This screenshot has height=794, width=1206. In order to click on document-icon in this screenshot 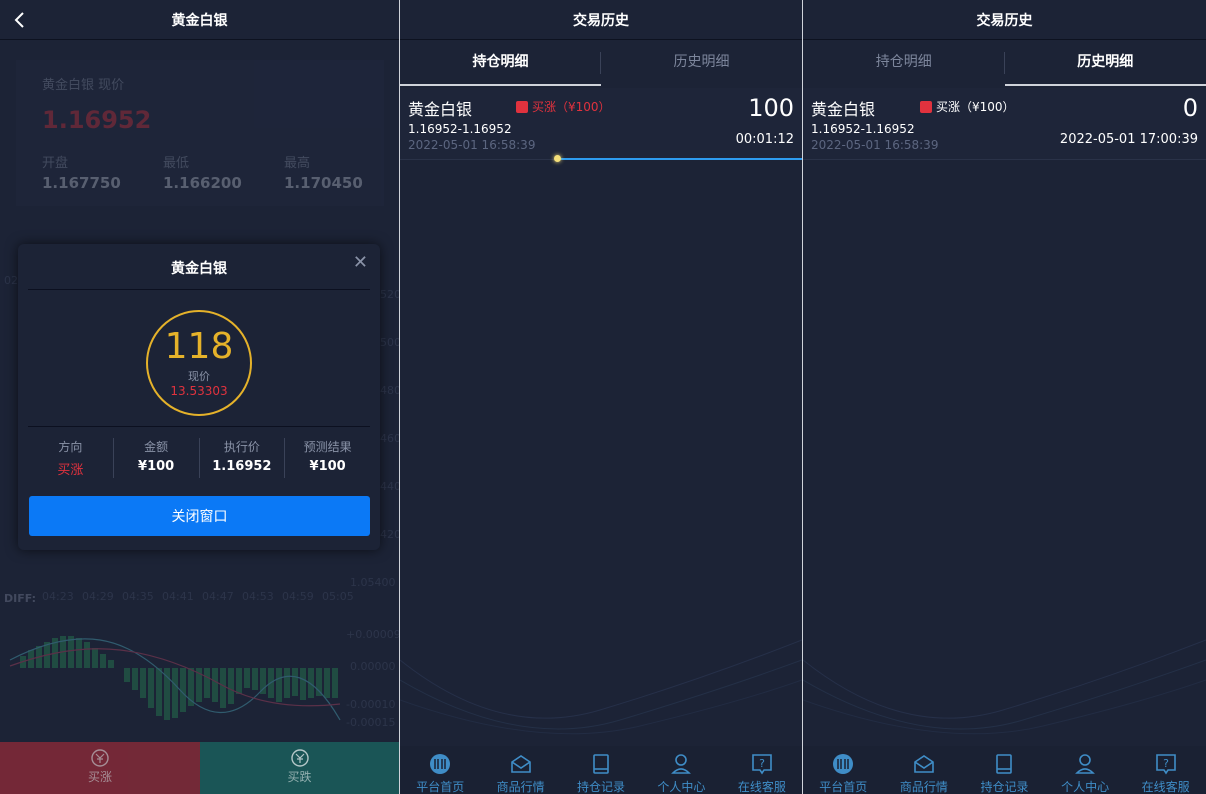, I will do `click(601, 764)`.